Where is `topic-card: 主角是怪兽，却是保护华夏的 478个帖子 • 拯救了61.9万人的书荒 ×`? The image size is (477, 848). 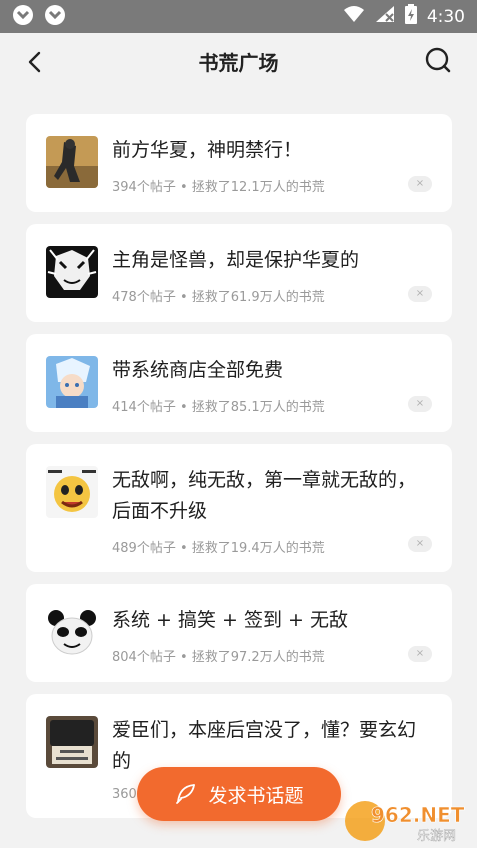
topic-card: 主角是怪兽，却是保护华夏的 478个帖子 • 拯救了61.9万人的书荒 × is located at coordinates (239, 273).